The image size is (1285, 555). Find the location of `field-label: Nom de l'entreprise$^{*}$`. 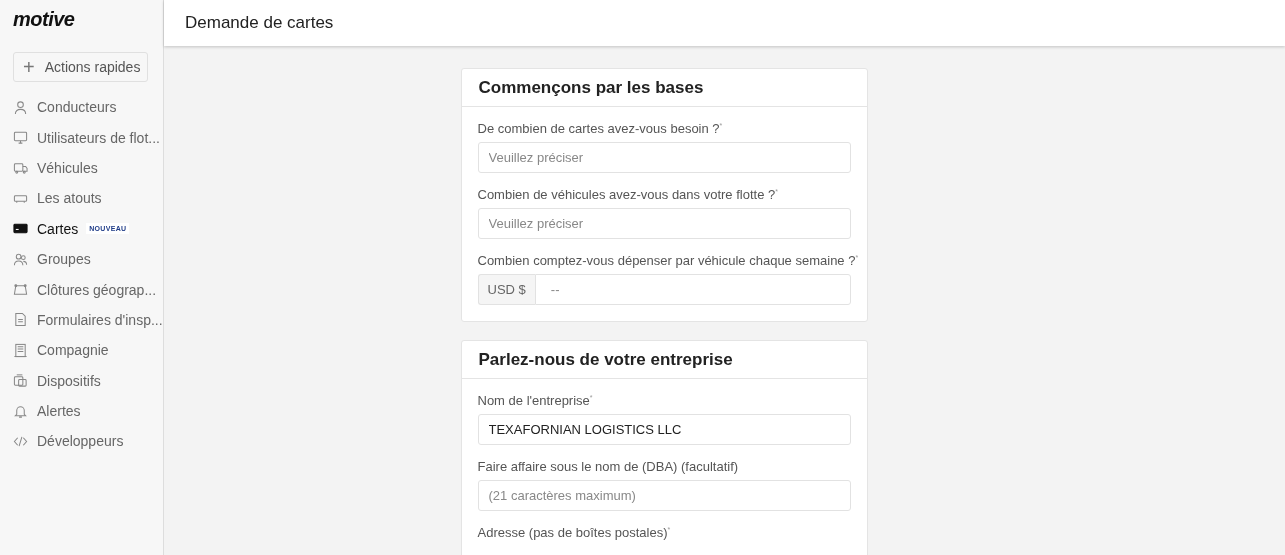

field-label: Nom de l'entreprise$^{*}$ is located at coordinates (535, 400).